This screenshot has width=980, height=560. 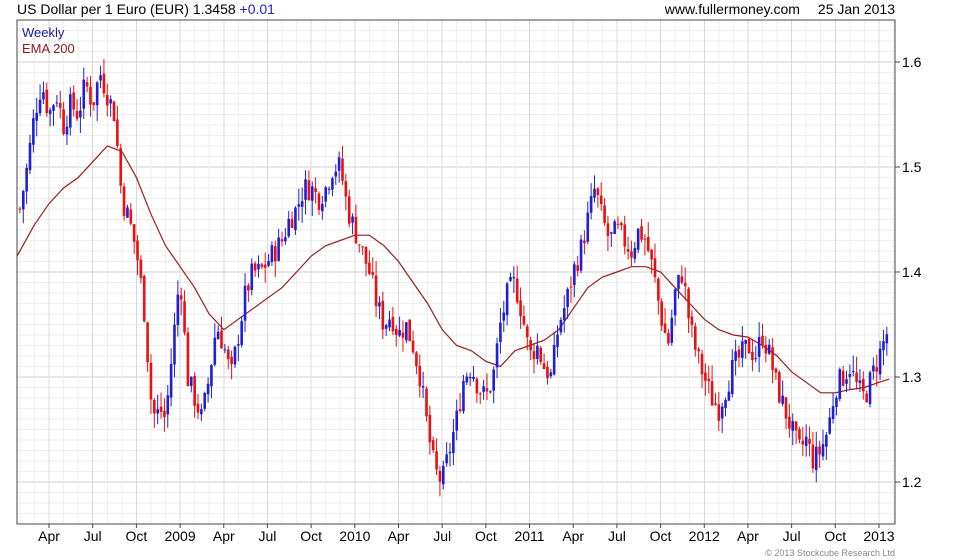 What do you see at coordinates (704, 536) in the screenshot?
I see `x-tick-label: 2012` at bounding box center [704, 536].